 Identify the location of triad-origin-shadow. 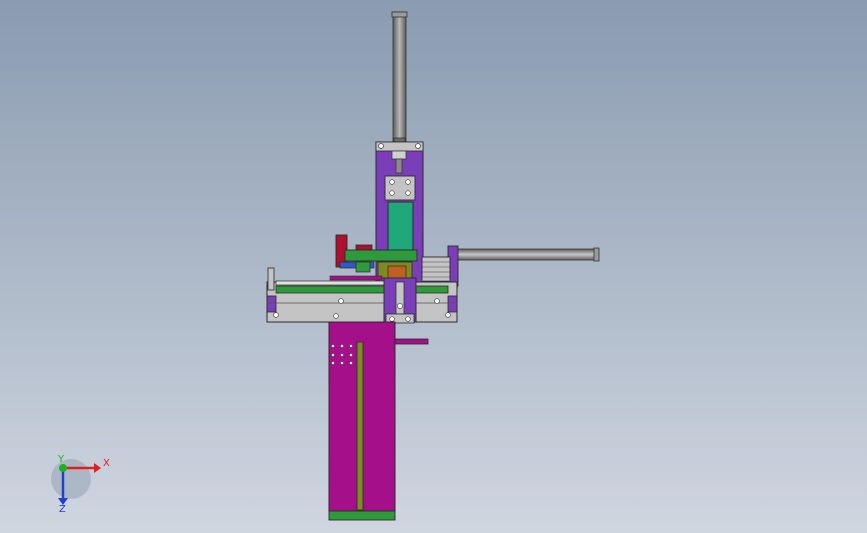
(71, 479).